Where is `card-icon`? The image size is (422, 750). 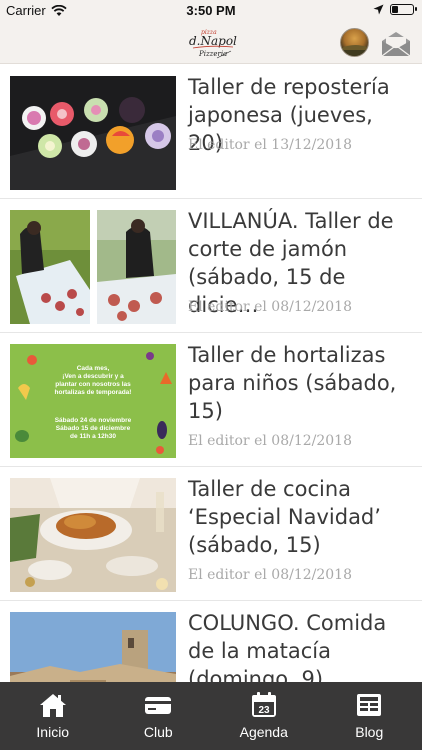 card-icon is located at coordinates (158, 705).